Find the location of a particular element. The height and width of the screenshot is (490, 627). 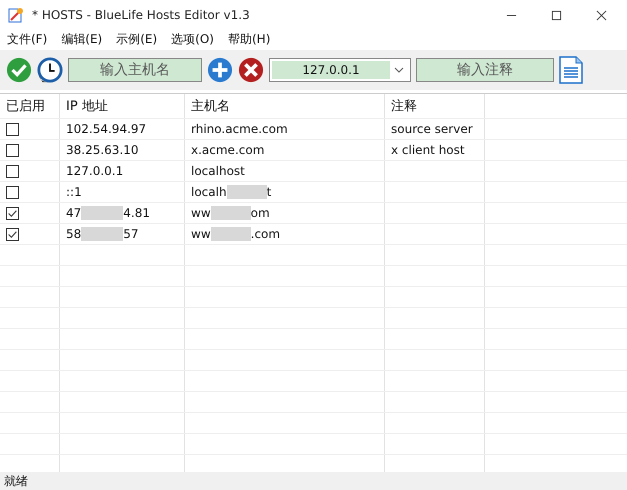

menu-item: 编辑(E) is located at coordinates (81, 39).